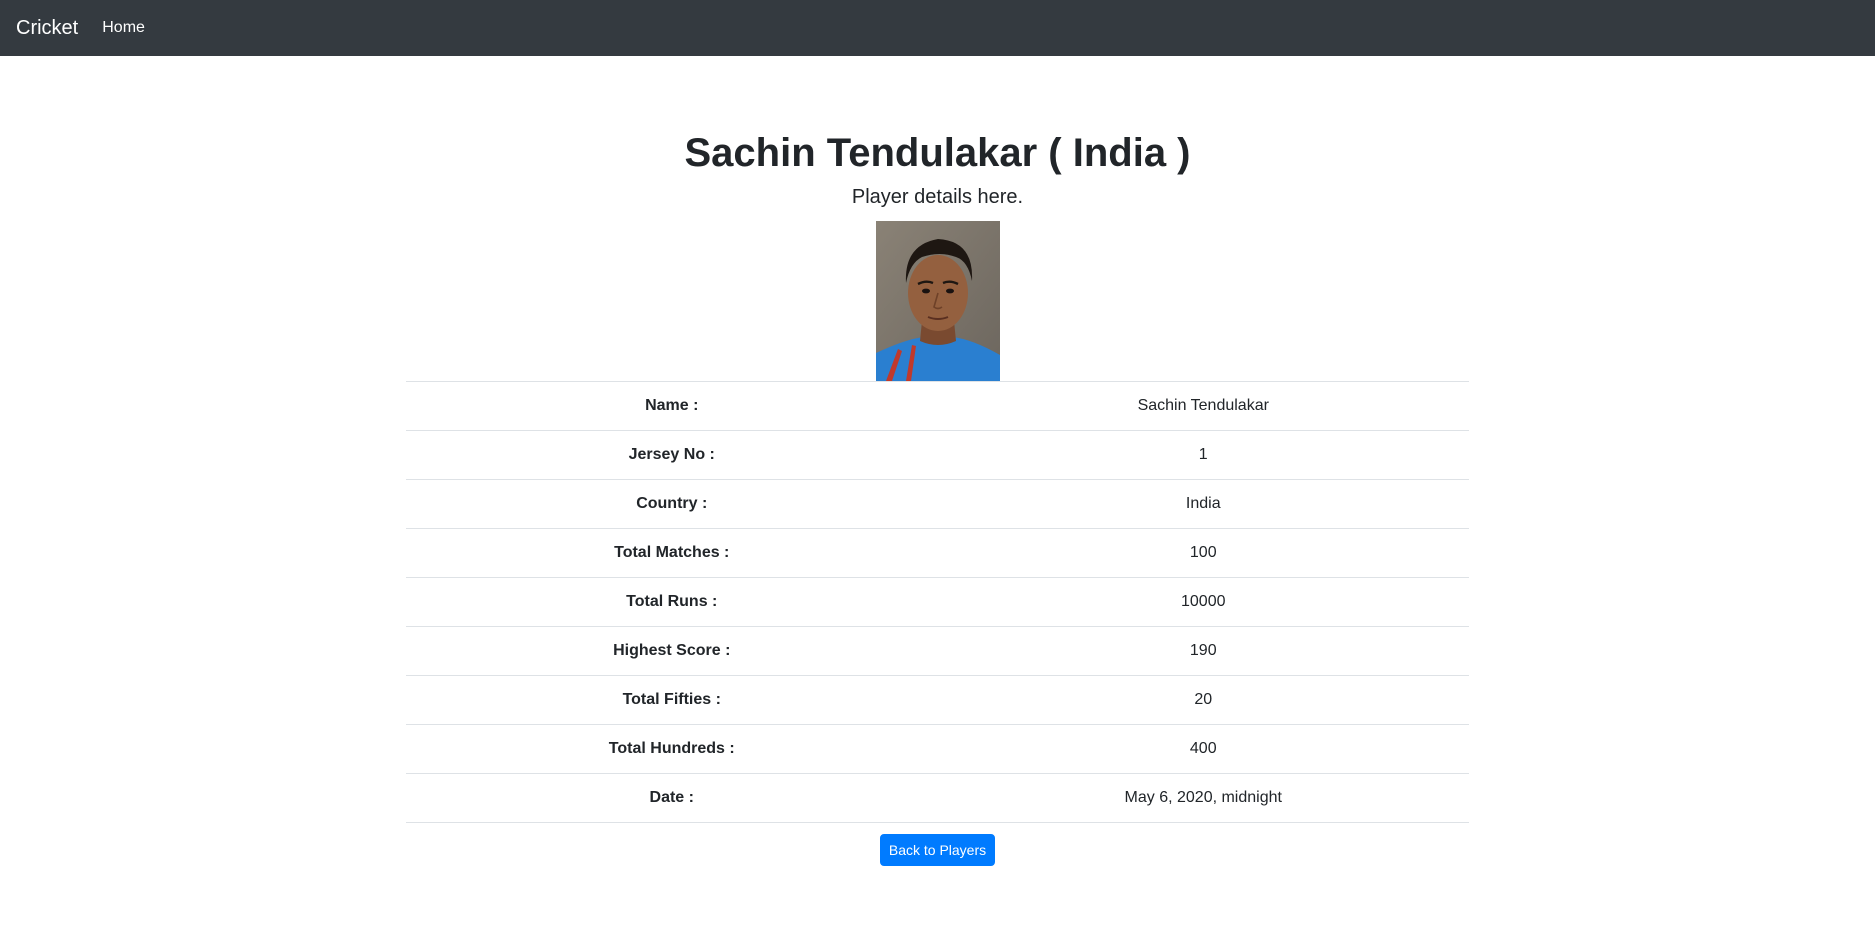 The image size is (1875, 951). I want to click on navbar: Cricket Home, so click(937, 28).